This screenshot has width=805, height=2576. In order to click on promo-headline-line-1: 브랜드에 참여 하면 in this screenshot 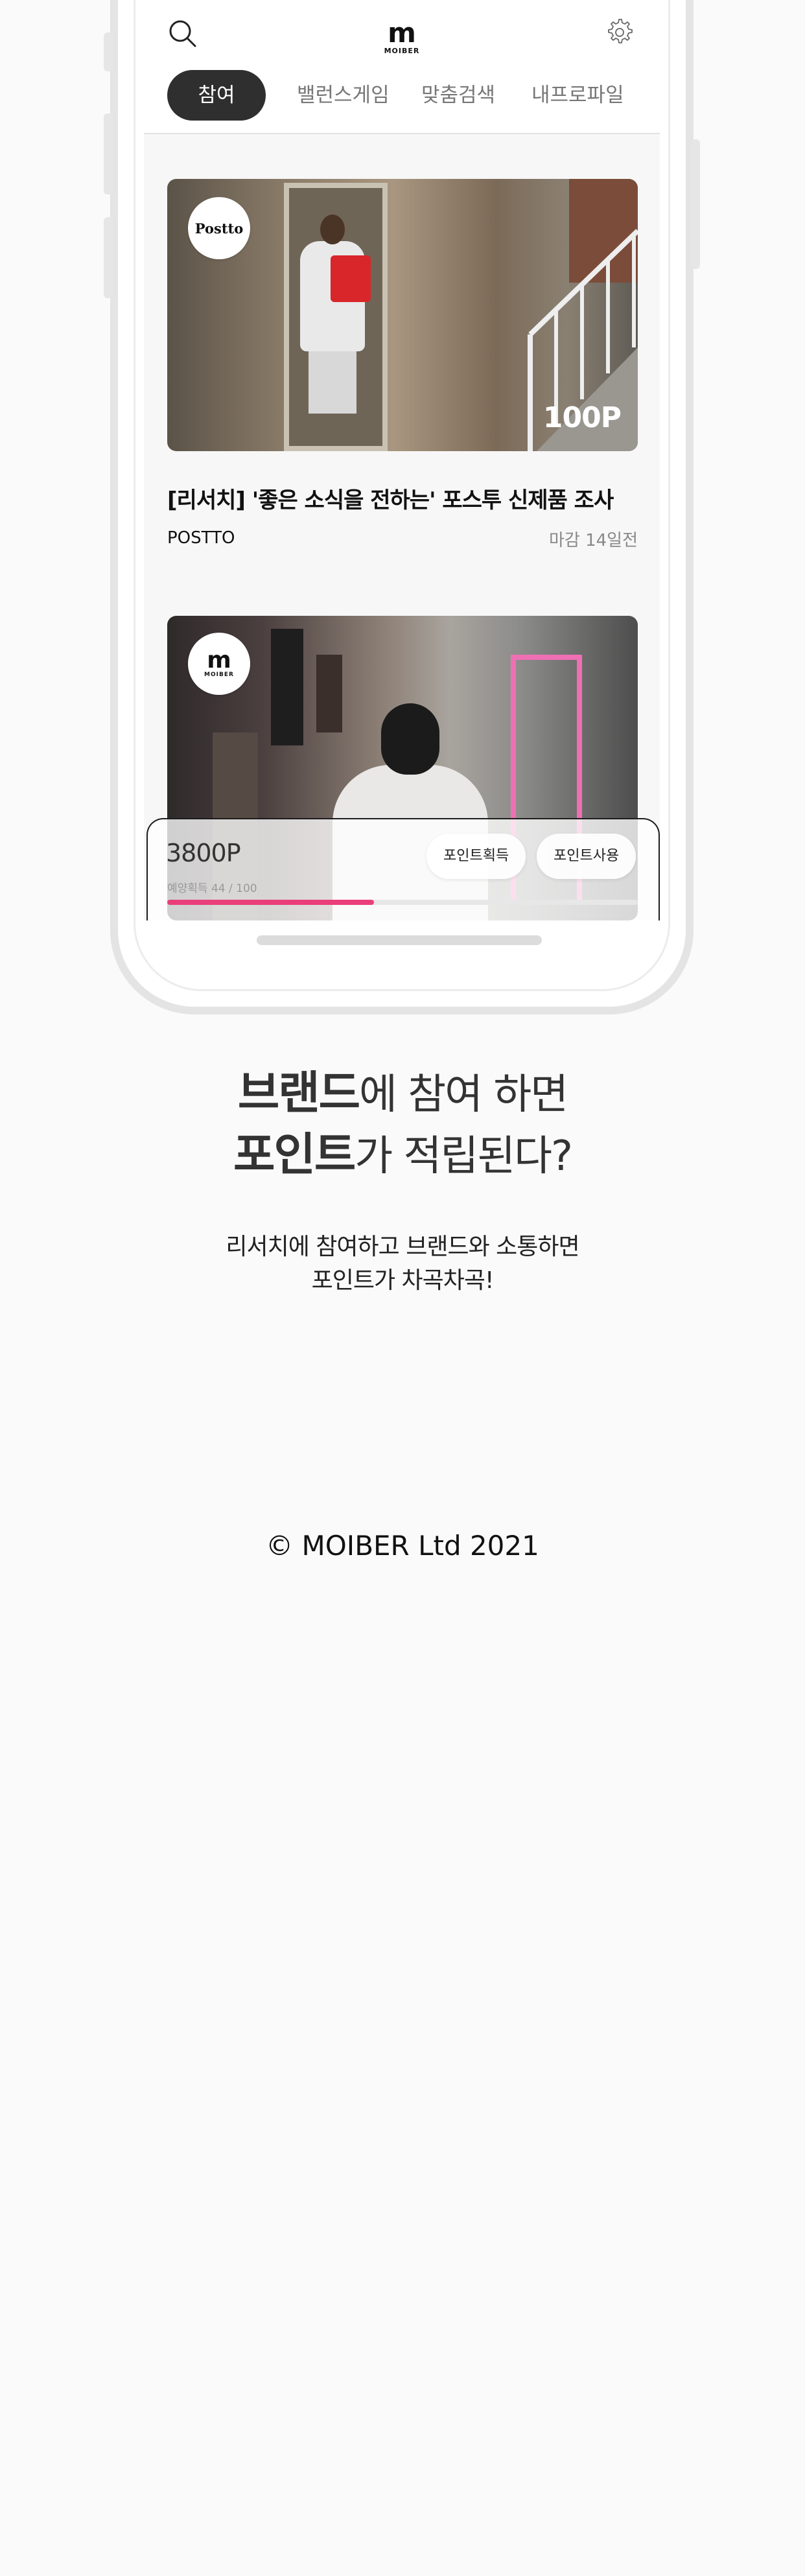, I will do `click(402, 1094)`.